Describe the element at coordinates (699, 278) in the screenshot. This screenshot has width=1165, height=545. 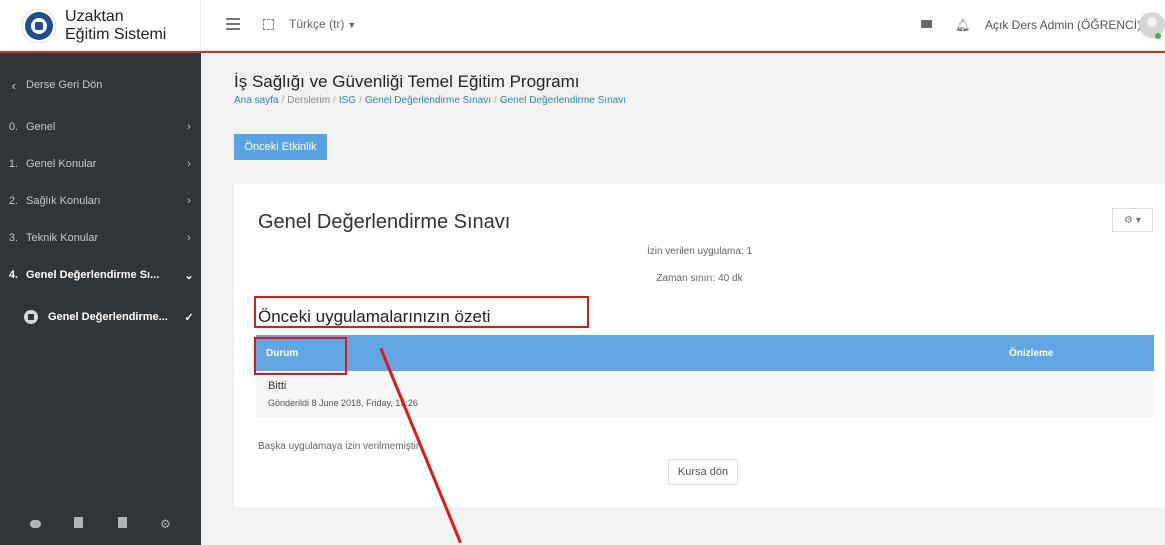
I see `time-limit: Zaman sınırı: 40 dk` at that location.